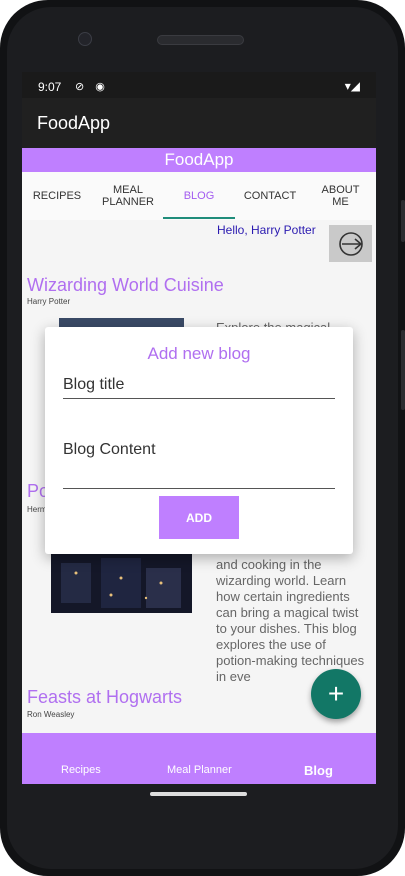 Image resolution: width=405 pixels, height=876 pixels. What do you see at coordinates (200, 40) in the screenshot?
I see `earpiece-speaker` at bounding box center [200, 40].